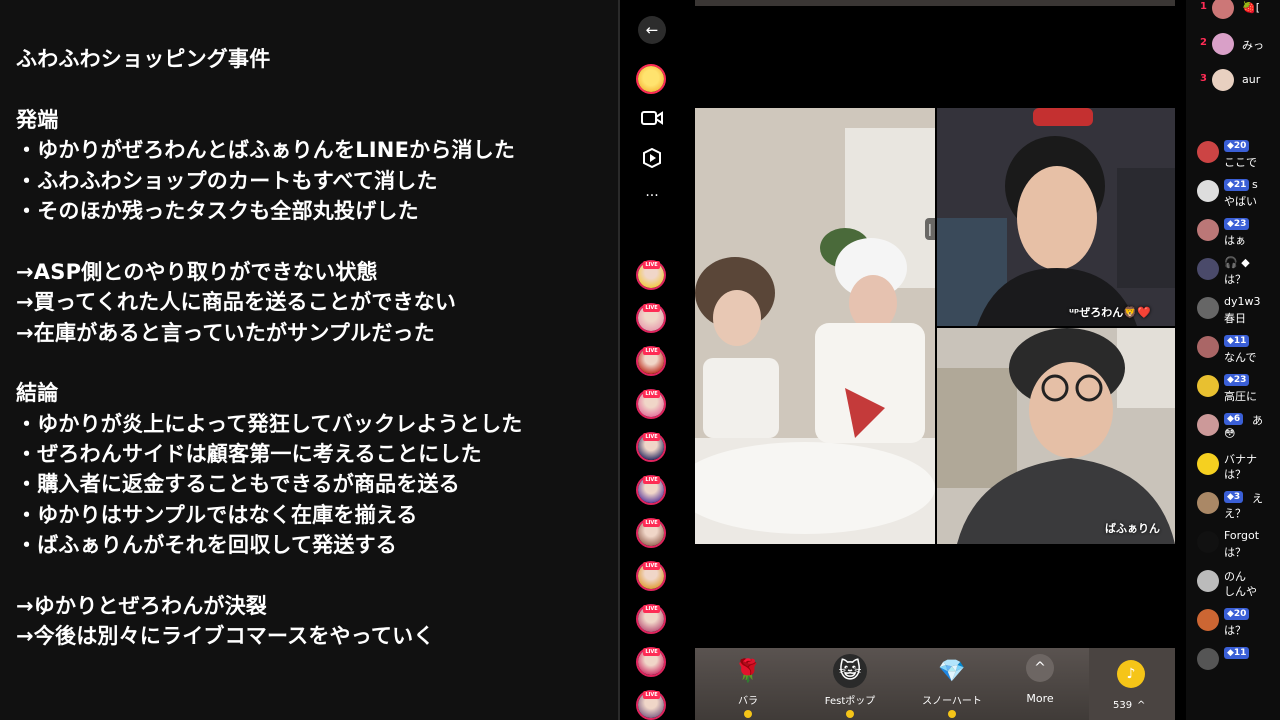 The width and height of the screenshot is (1280, 720). What do you see at coordinates (1233, 431) in the screenshot?
I see `comment-item: ◆6 あ 😳` at bounding box center [1233, 431].